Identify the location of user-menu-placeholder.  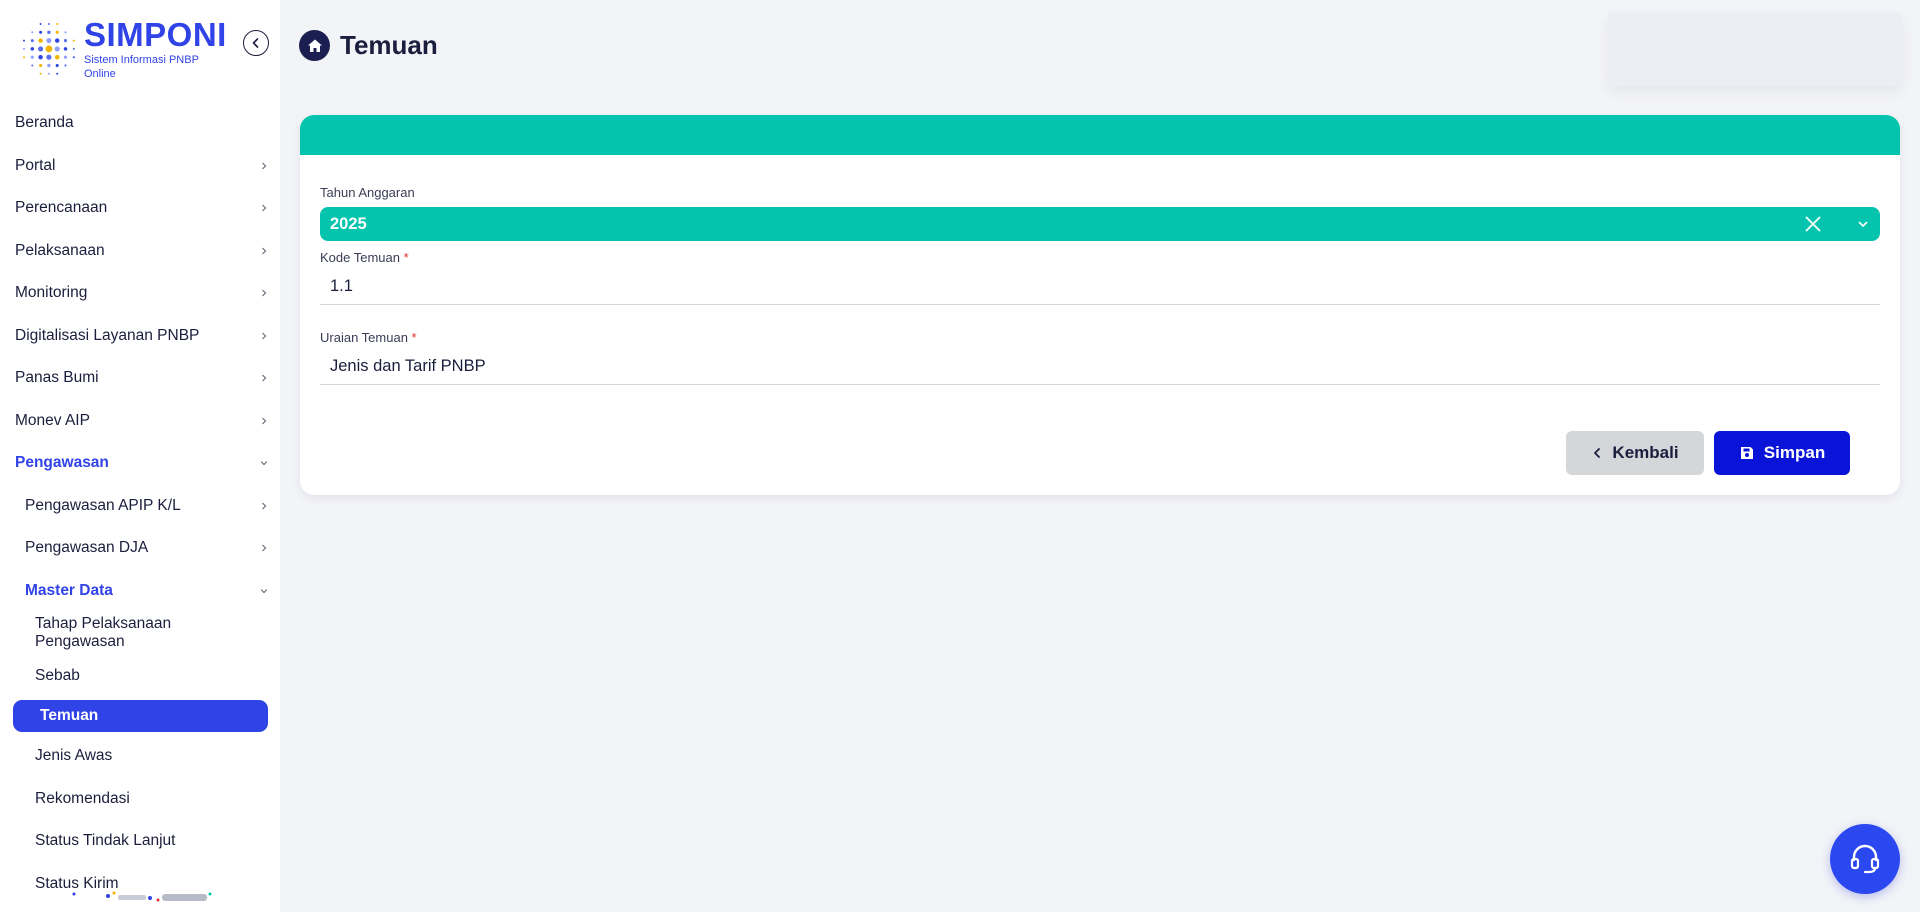
(1755, 49).